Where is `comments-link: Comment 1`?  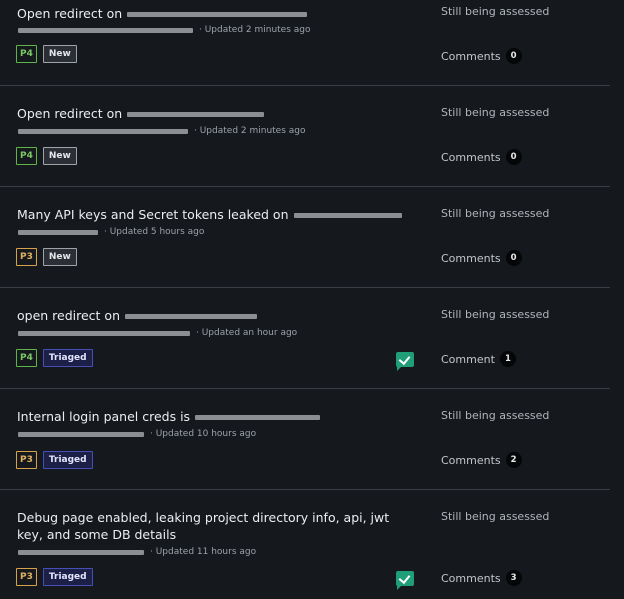
comments-link: Comment 1 is located at coordinates (478, 359).